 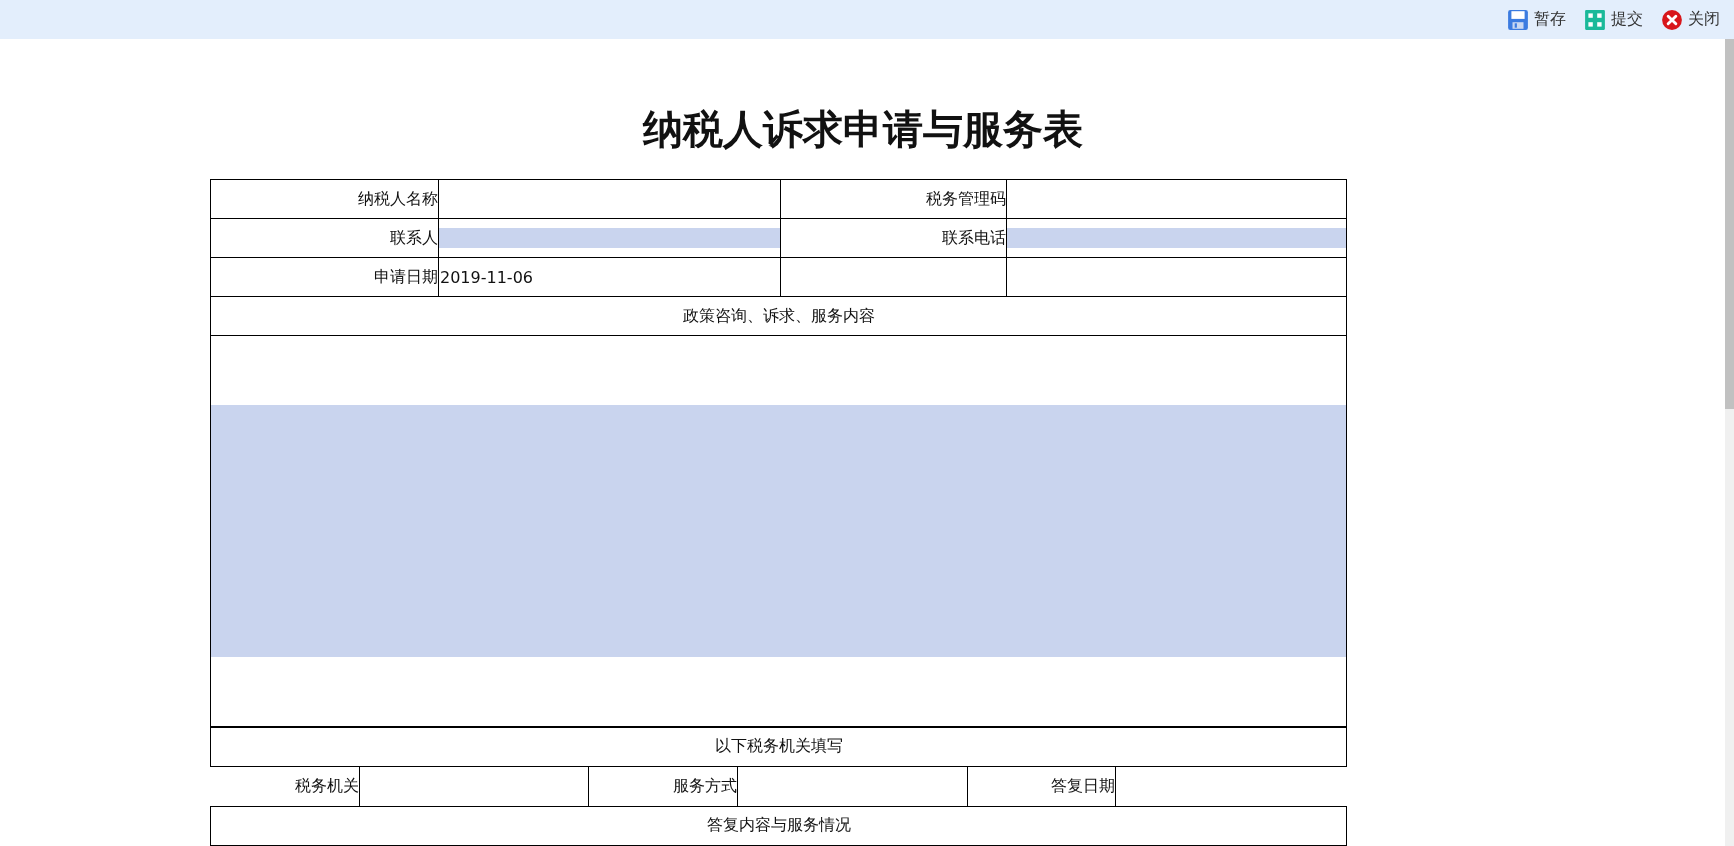 What do you see at coordinates (862, 129) in the screenshot?
I see `form-title: 纳税人诉求申请与服务表` at bounding box center [862, 129].